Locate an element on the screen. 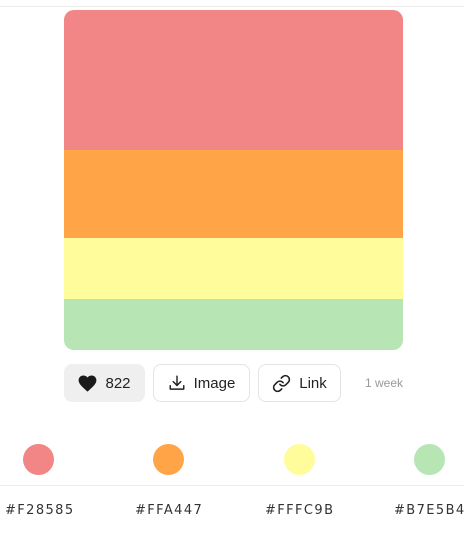 The width and height of the screenshot is (464, 534). color-code-3: #FFFC9B is located at coordinates (299, 510).